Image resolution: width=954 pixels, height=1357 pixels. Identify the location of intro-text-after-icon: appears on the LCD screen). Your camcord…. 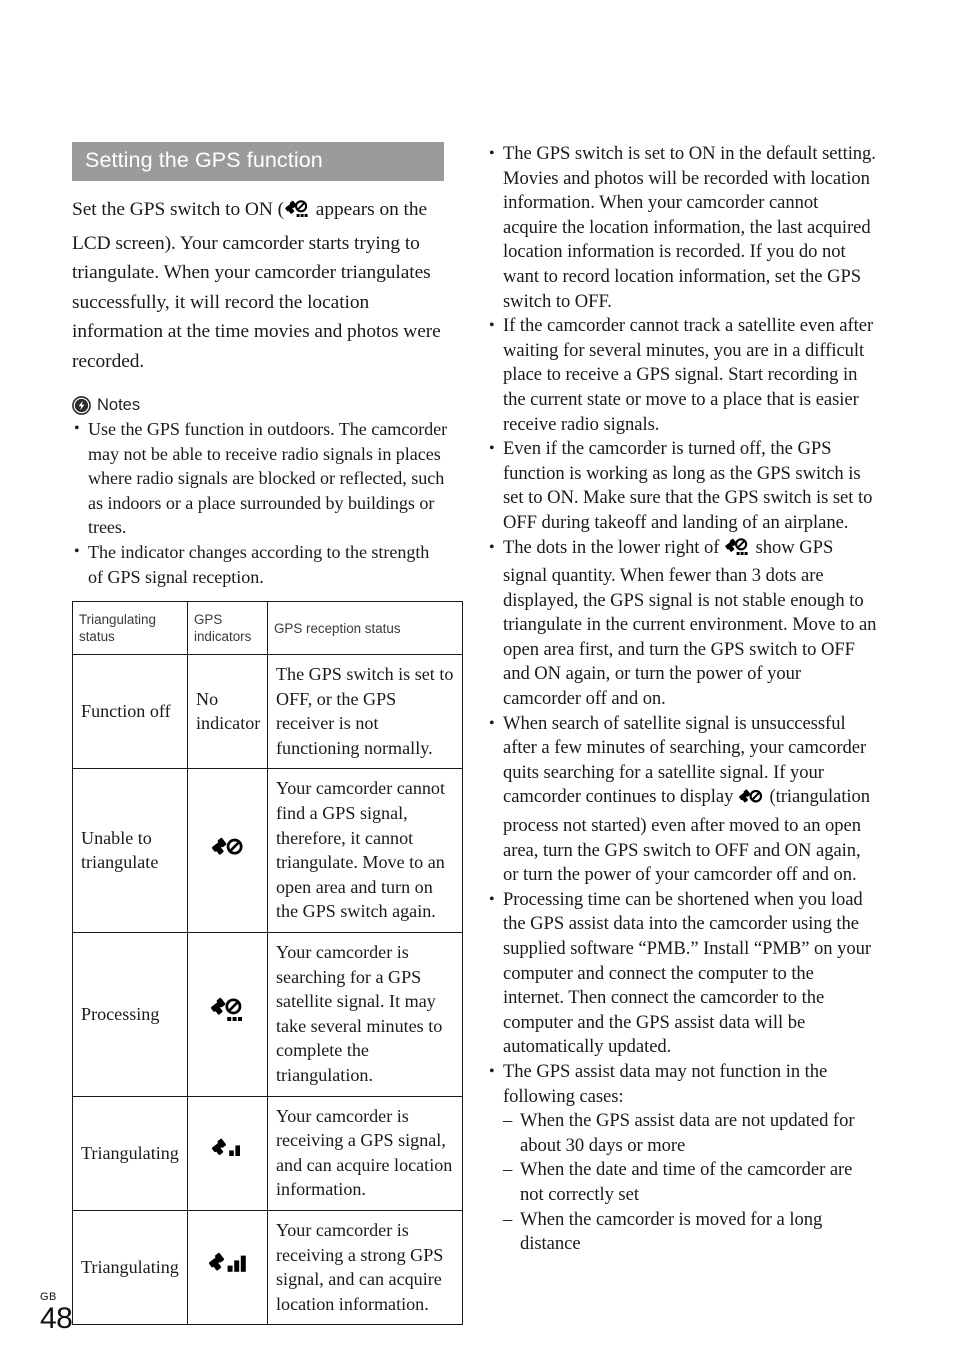
(256, 285).